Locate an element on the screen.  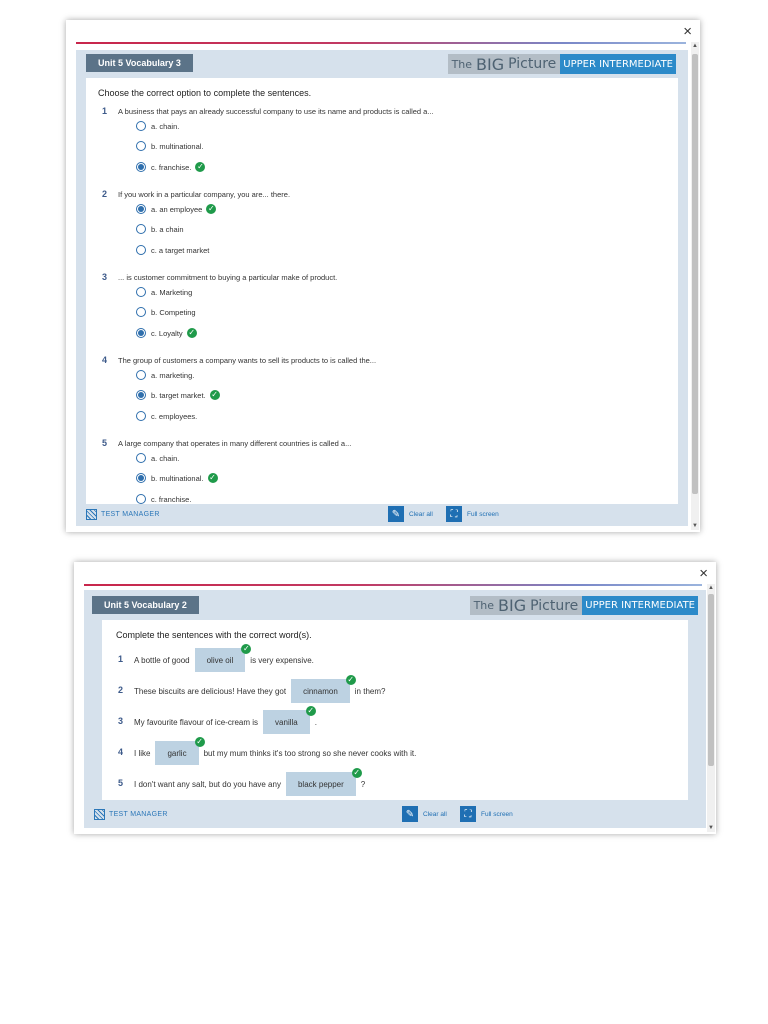
big-picture-logo: The BIG Picture UPPER INTERMEDIATE is located at coordinates (561, 64).